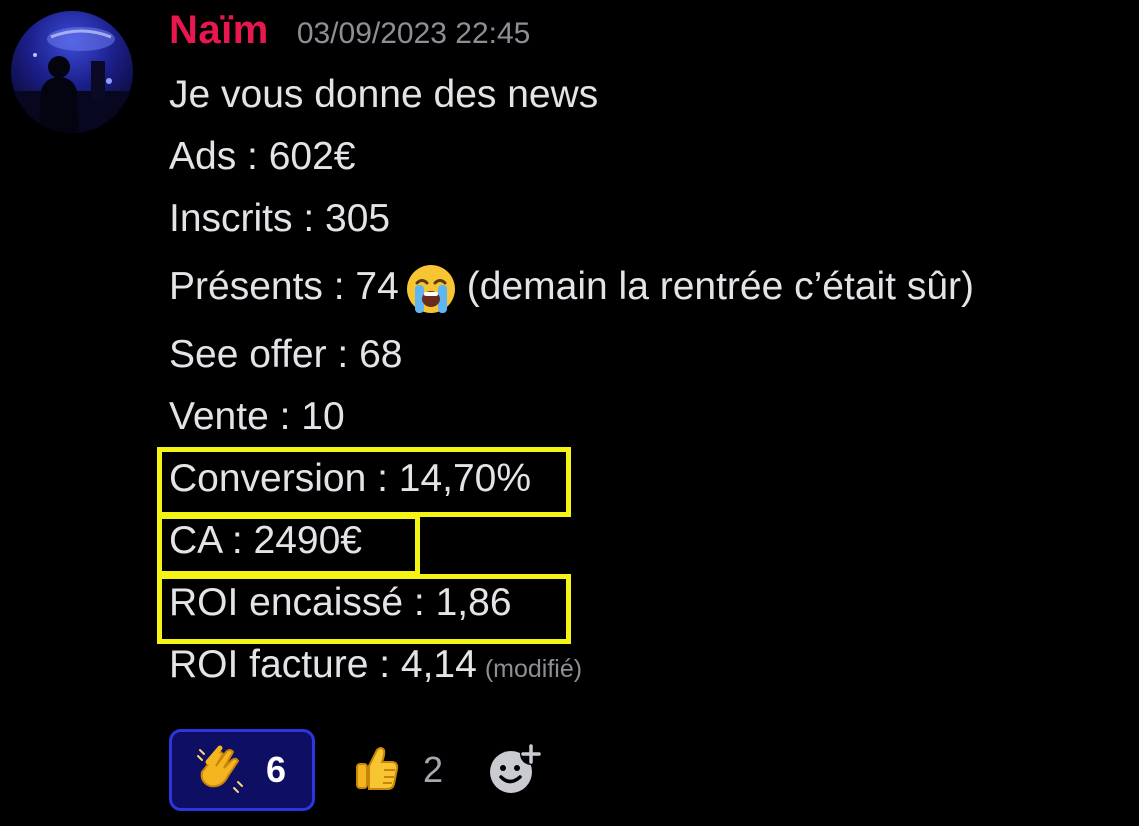  Describe the element at coordinates (257, 416) in the screenshot. I see `message-line: Vente : 10` at that location.